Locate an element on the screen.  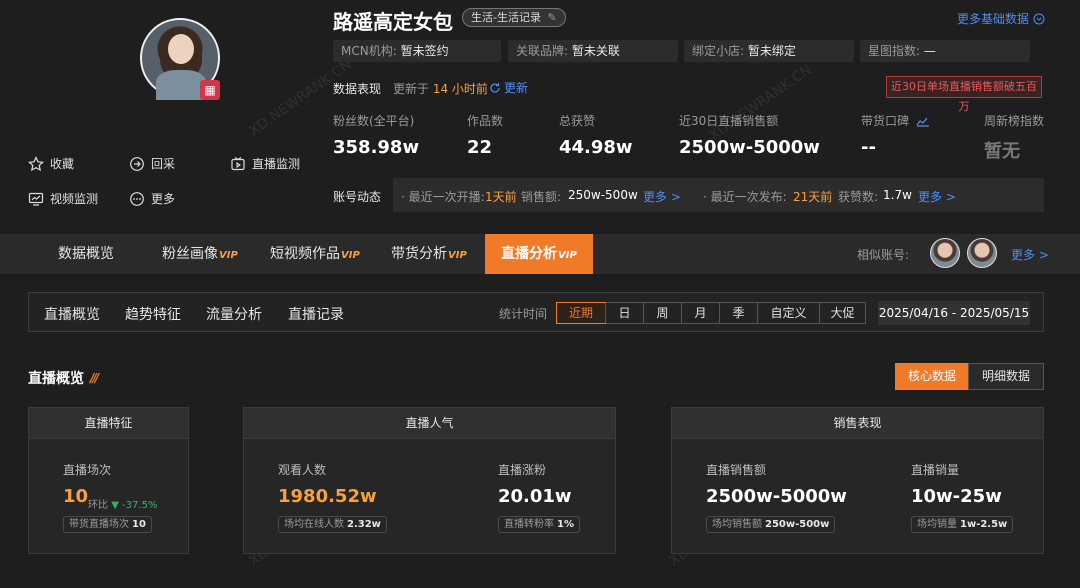
monitor-chart-icon is located at coordinates (36, 199).